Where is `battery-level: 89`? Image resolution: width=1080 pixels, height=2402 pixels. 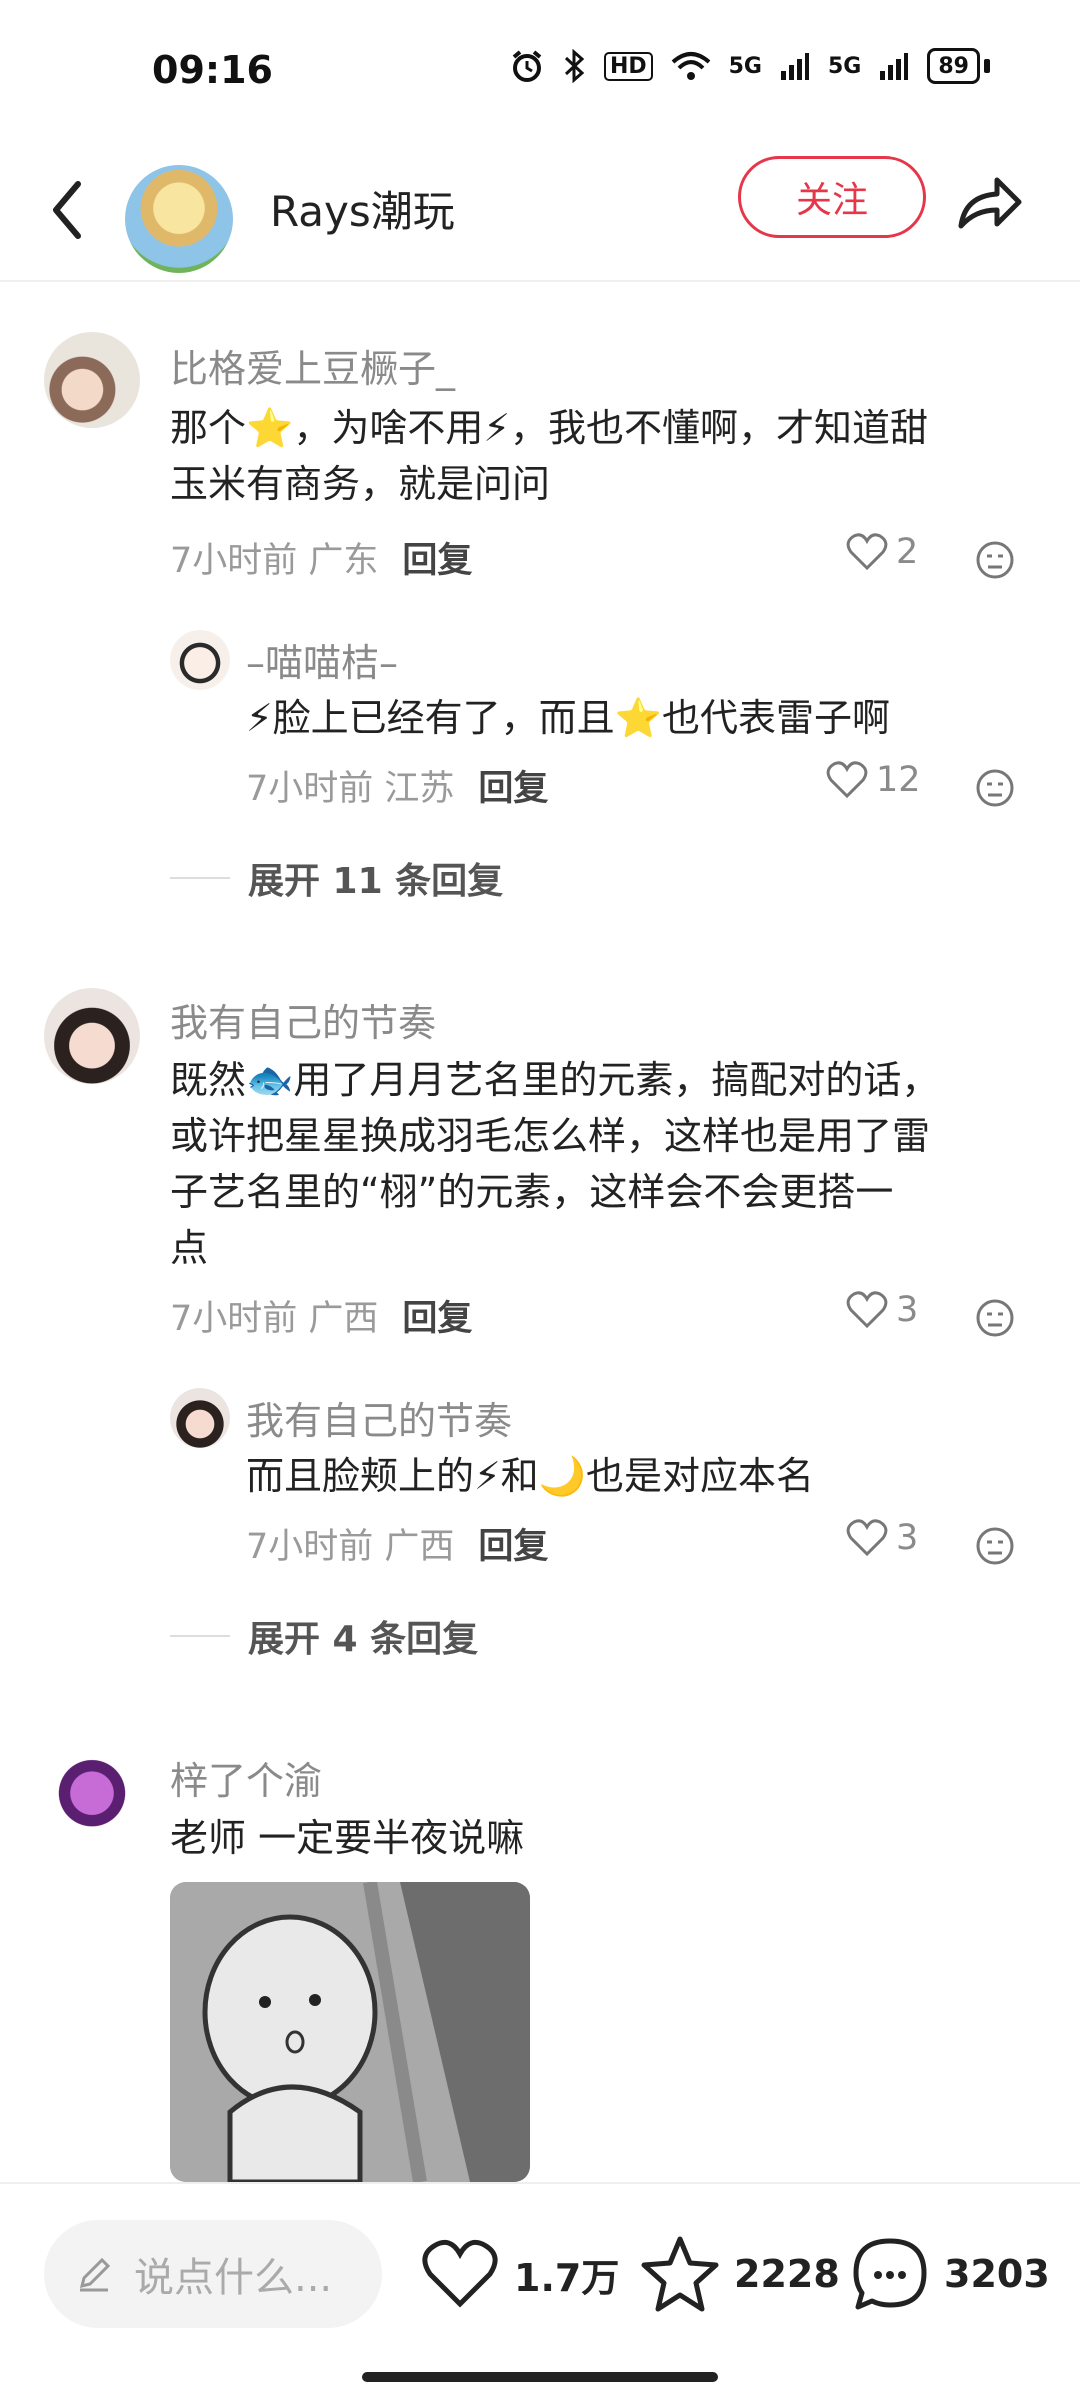
battery-level: 89 is located at coordinates (953, 66).